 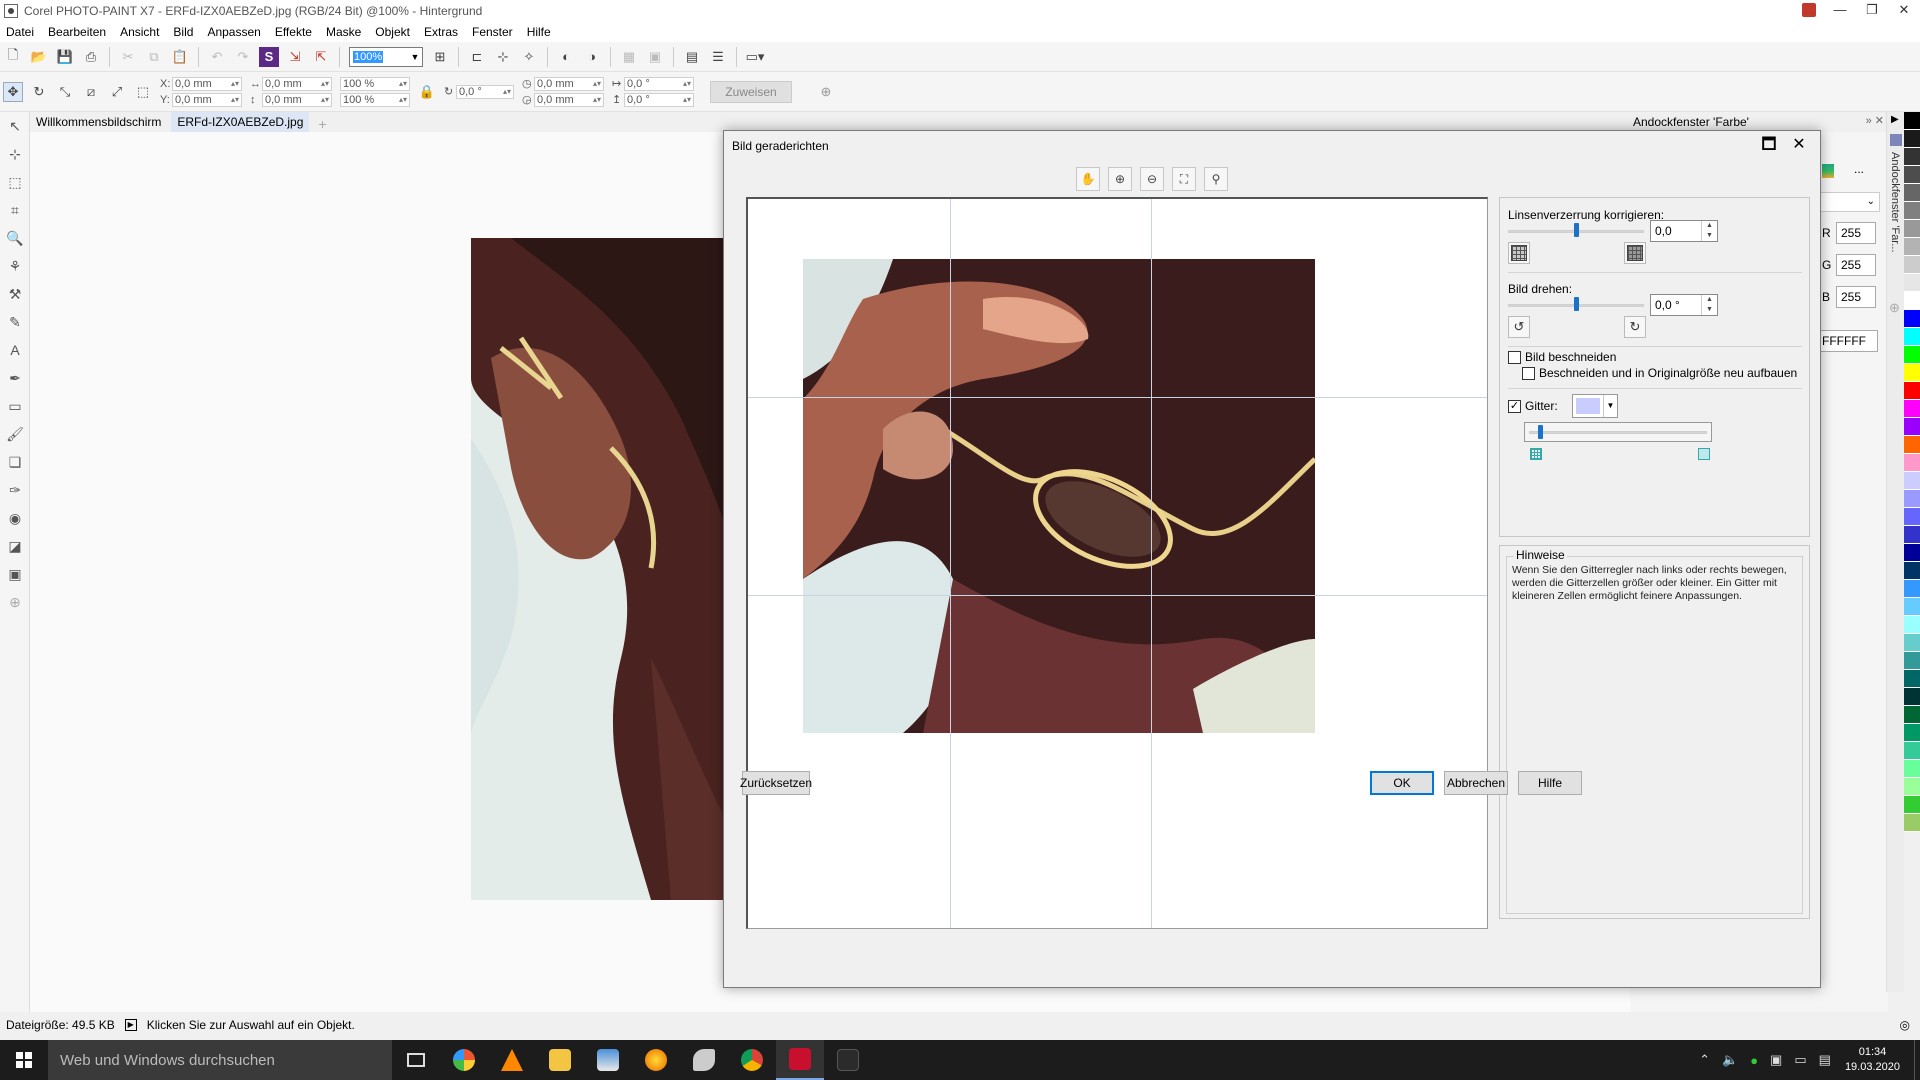 I want to click on pan-hand-icon: ✋, so click(x=1088, y=179).